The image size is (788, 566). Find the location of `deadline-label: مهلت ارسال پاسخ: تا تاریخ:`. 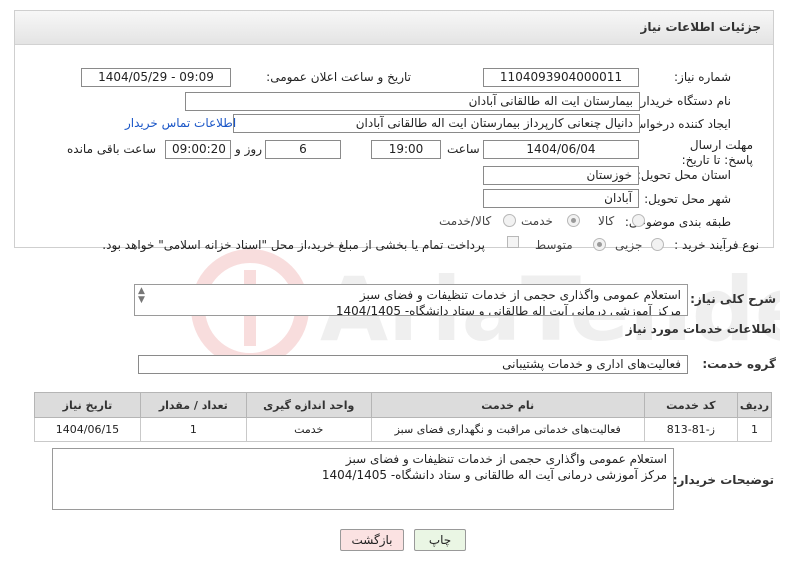

deadline-label: مهلت ارسال پاسخ: تا تاریخ: is located at coordinates (717, 152).